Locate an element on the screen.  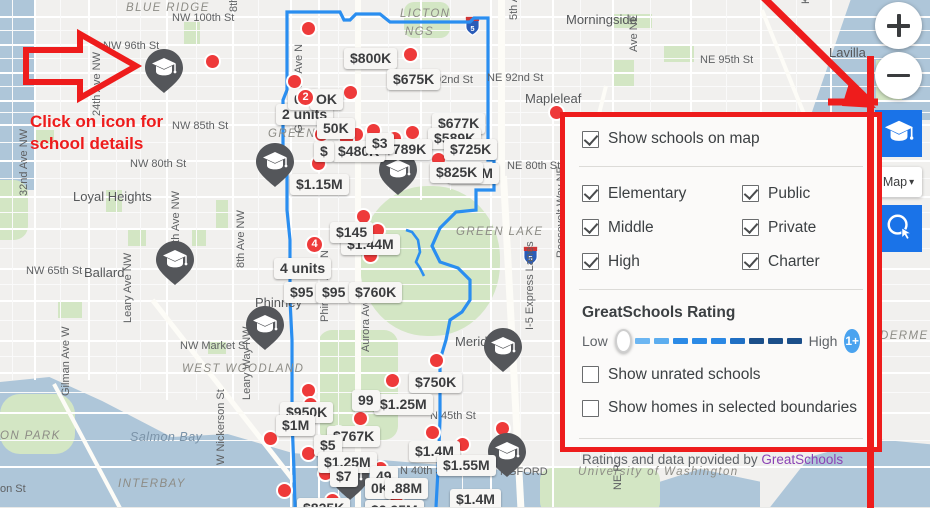
price-label: $760K is located at coordinates (376, 292).